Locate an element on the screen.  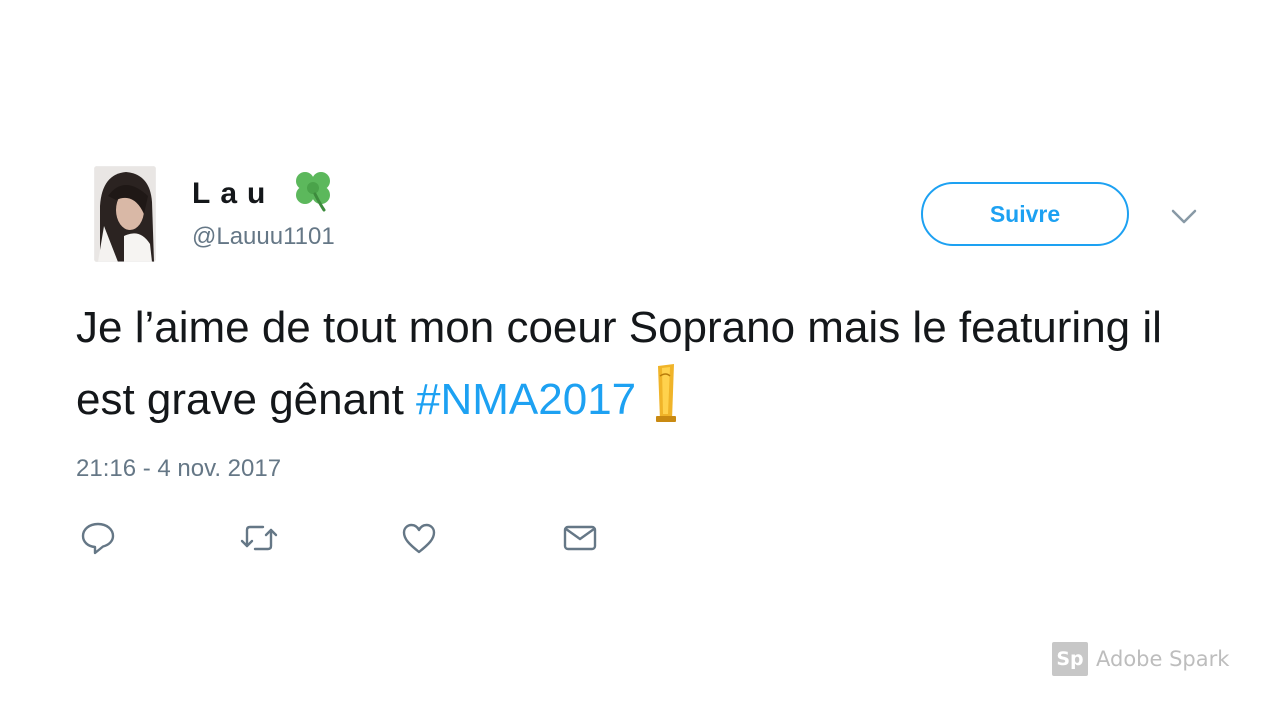
avatar-photo is located at coordinates (125, 214).